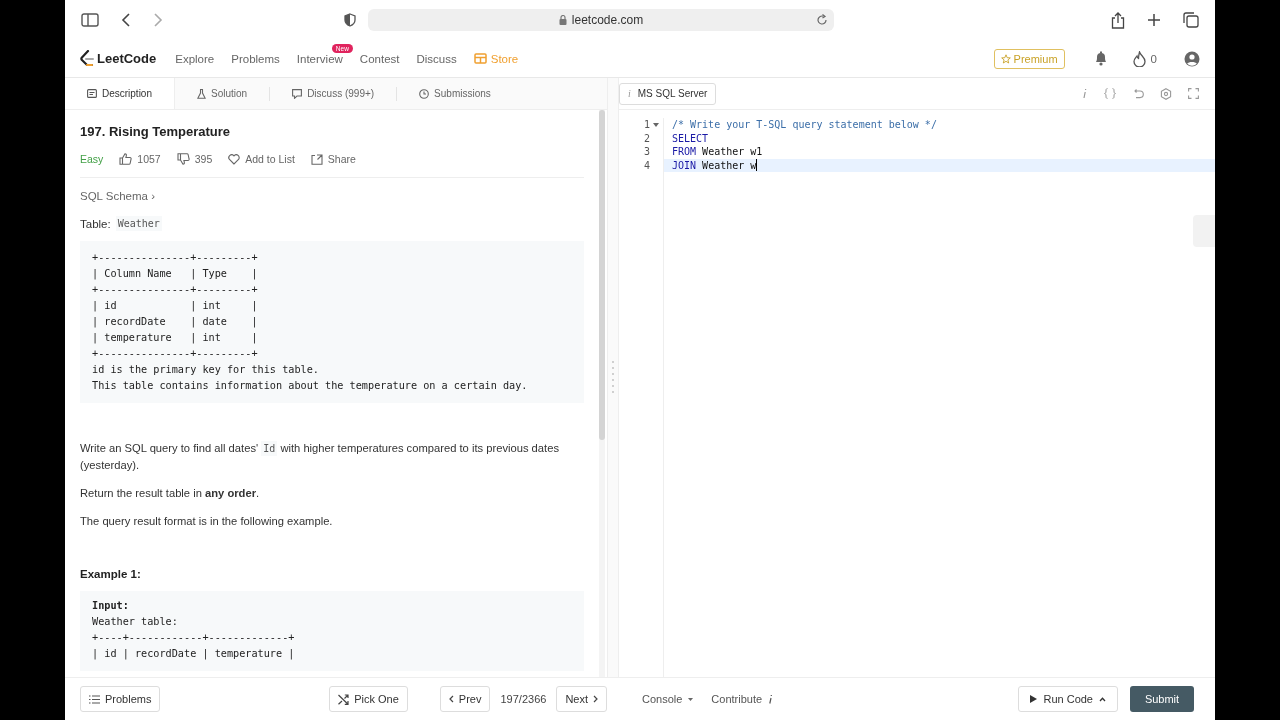  What do you see at coordinates (804, 125) in the screenshot?
I see `code-line: /* Write your T-SQL query statement below */` at bounding box center [804, 125].